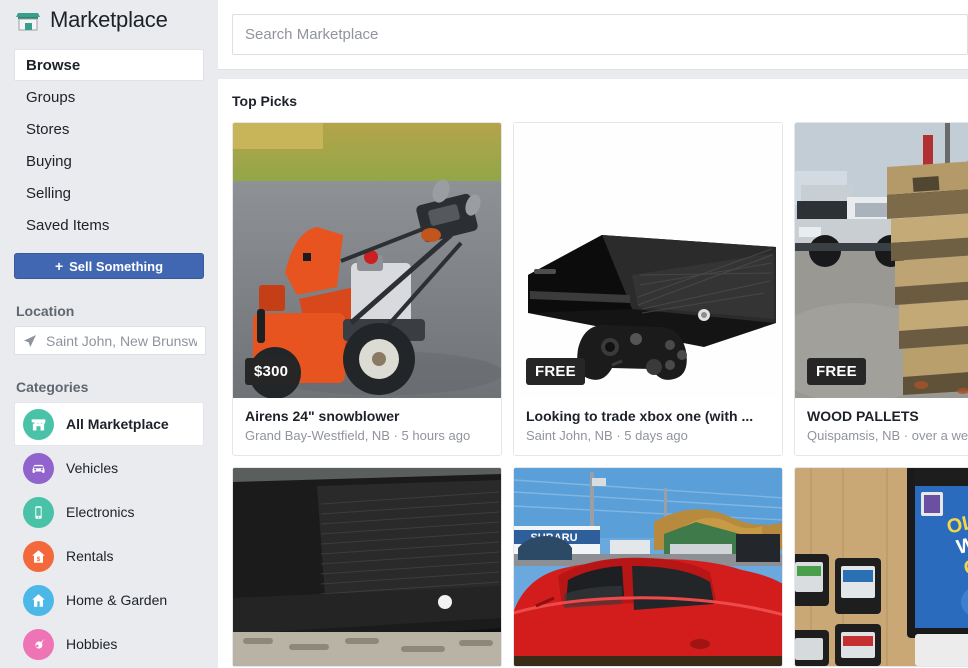 The height and width of the screenshot is (668, 968). What do you see at coordinates (887, 435) in the screenshot?
I see `listing-meta: Quispamsis, NB · over a week ago` at bounding box center [887, 435].